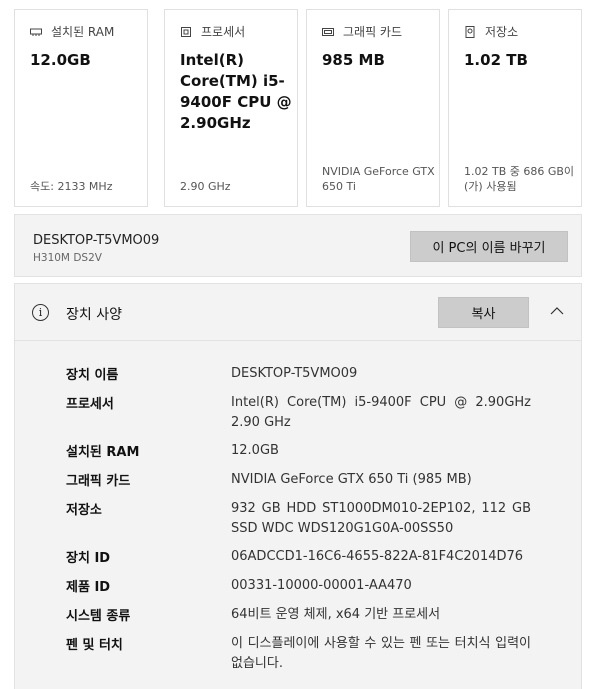 The image size is (590, 689). What do you see at coordinates (483, 312) in the screenshot?
I see `copy-button: 복사` at bounding box center [483, 312].